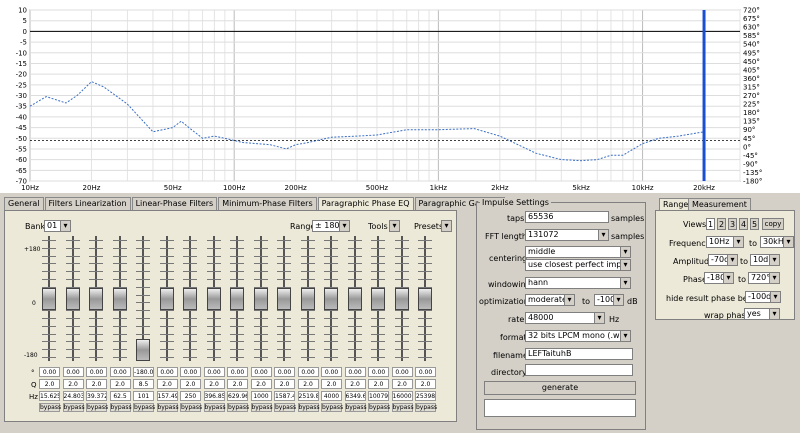 The width and height of the screenshot is (800, 433). I want to click on fft-length-select: 131072, so click(567, 235).